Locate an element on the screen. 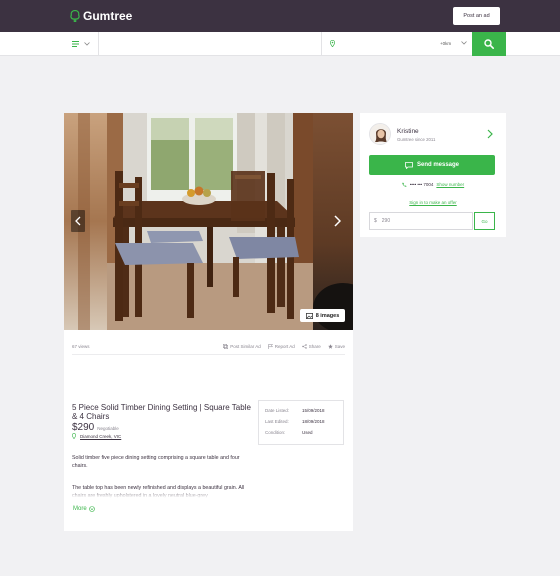 This screenshot has height=576, width=560. listing-photo is located at coordinates (210, 221).